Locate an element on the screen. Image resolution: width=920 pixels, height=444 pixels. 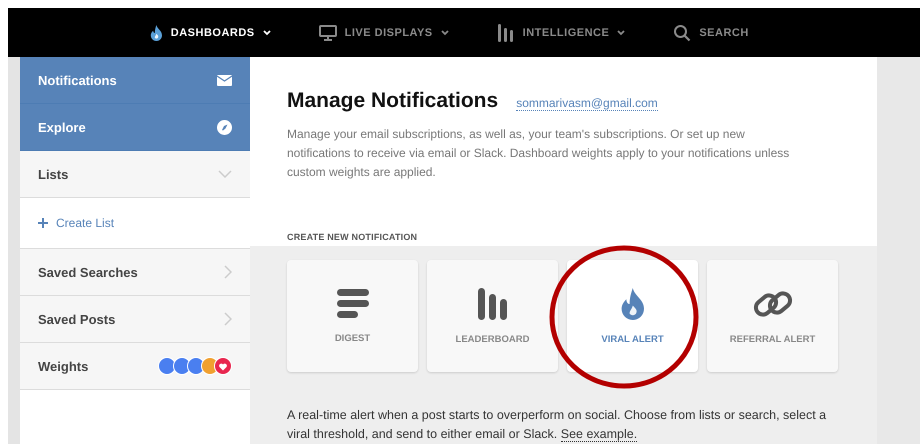
monitor-icon is located at coordinates (327, 32).